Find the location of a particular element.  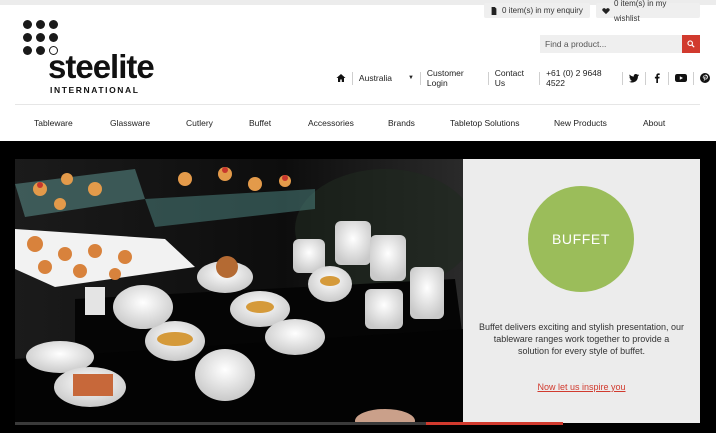

product-search is located at coordinates (620, 44).